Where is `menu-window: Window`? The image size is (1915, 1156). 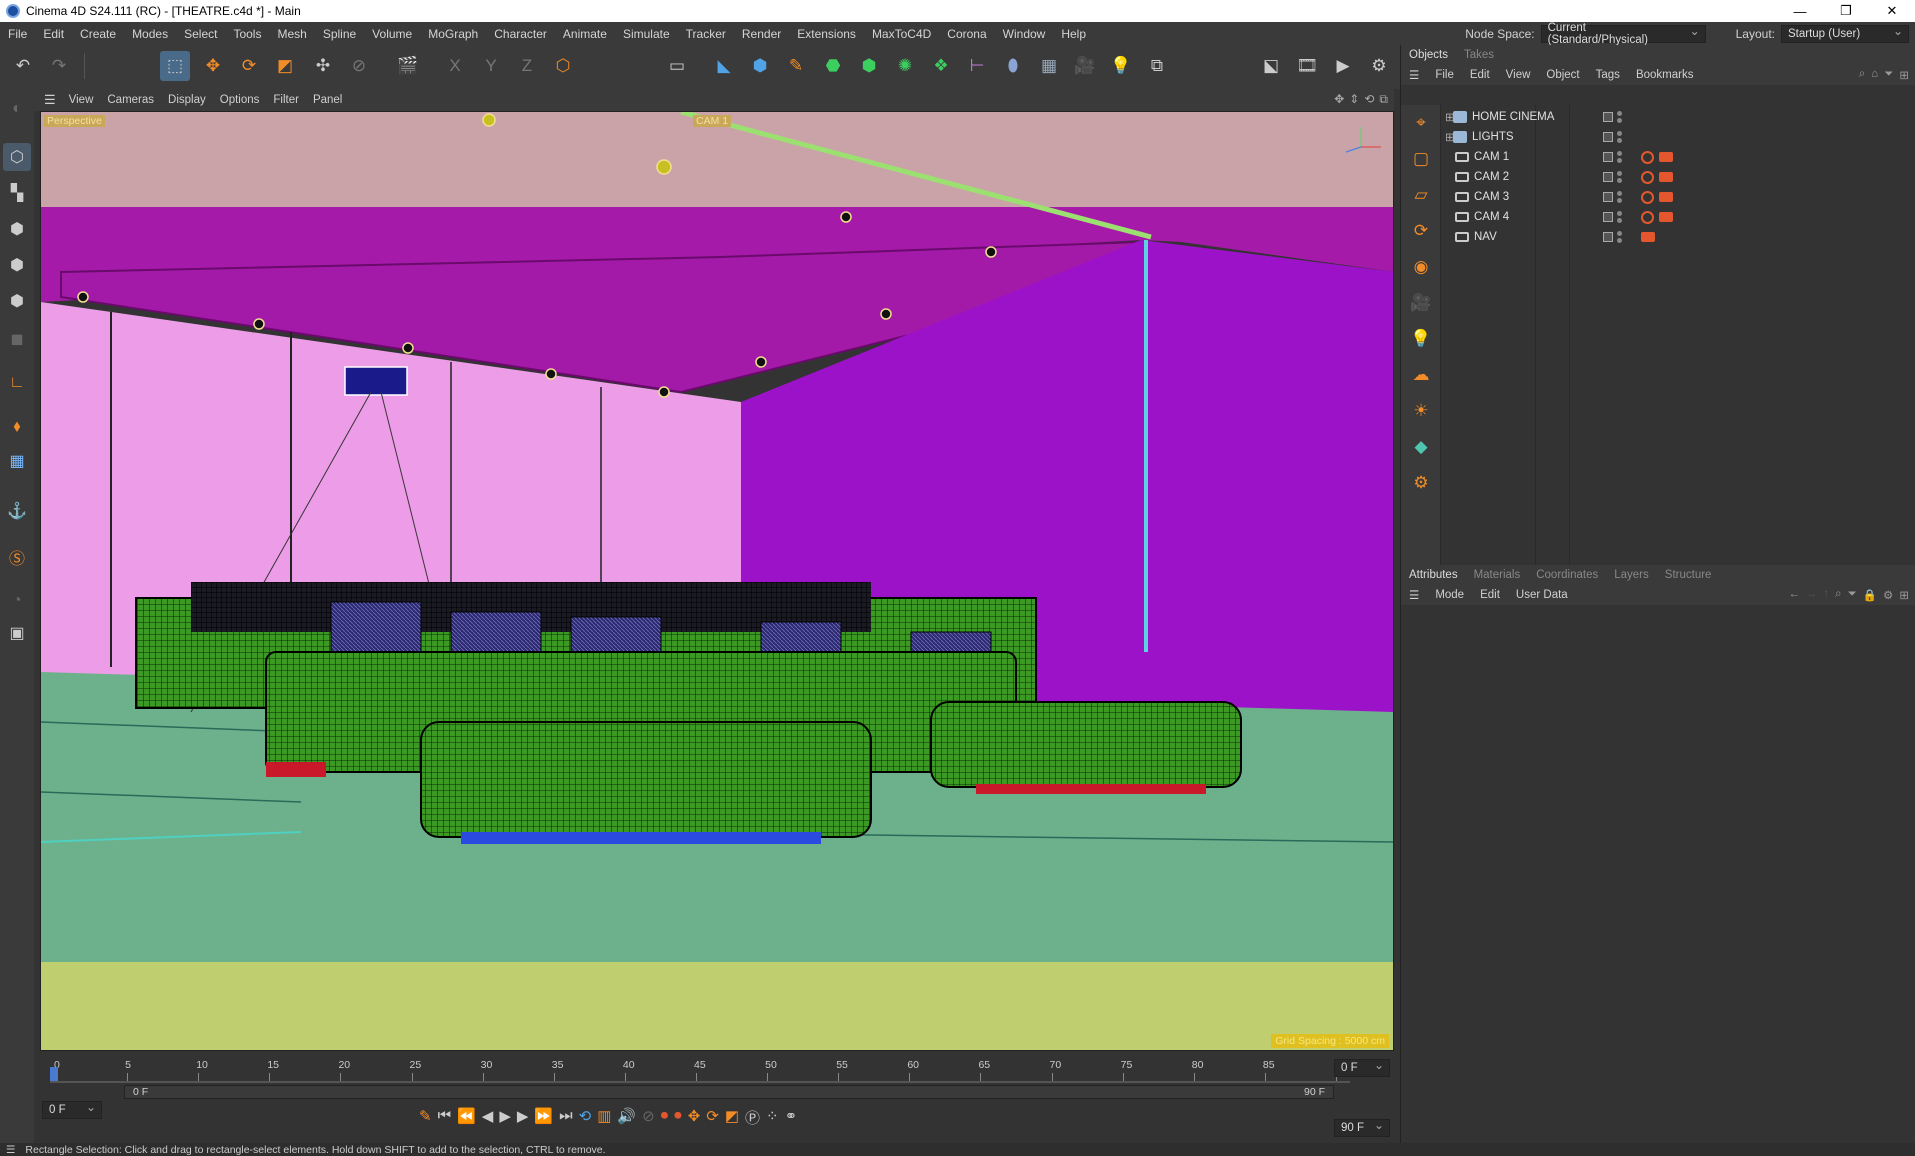
menu-window: Window is located at coordinates (1024, 34).